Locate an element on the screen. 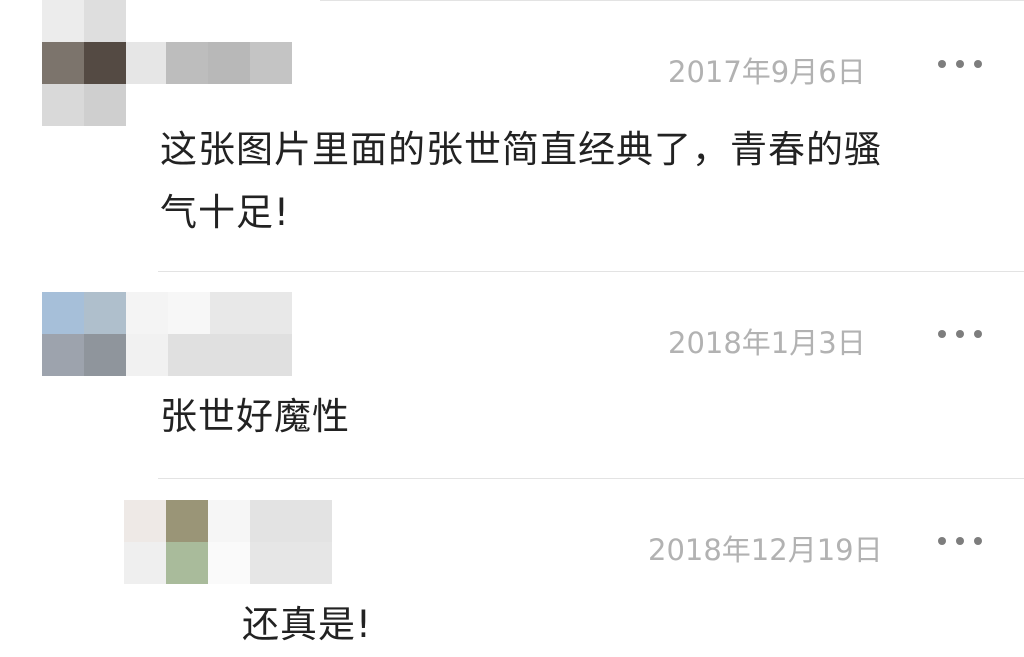 Image resolution: width=1024 pixels, height=657 pixels. comment-2-date: 2018年1月3日 is located at coordinates (767, 343).